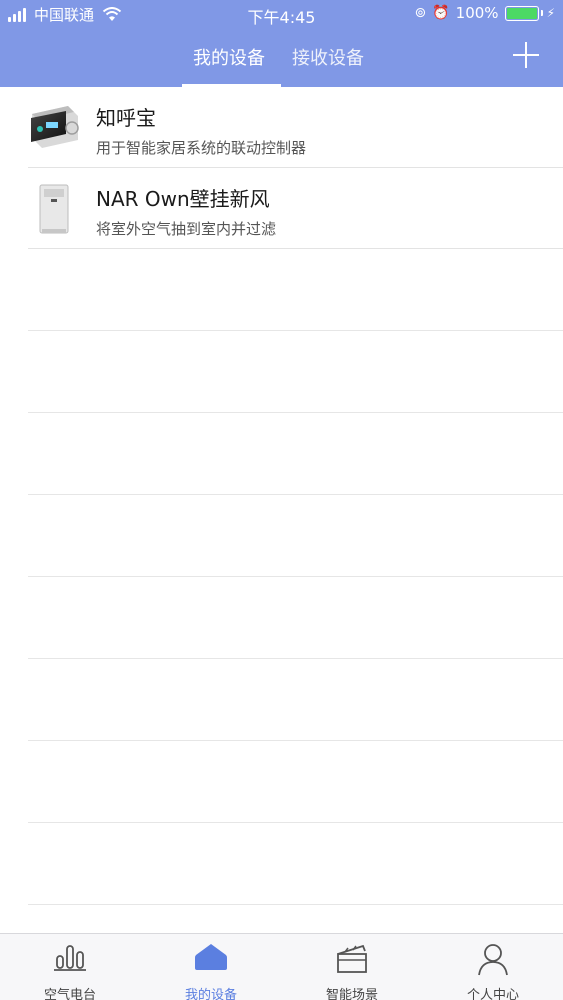 This screenshot has height=1000, width=563. Describe the element at coordinates (493, 960) in the screenshot. I see `person-icon` at that location.